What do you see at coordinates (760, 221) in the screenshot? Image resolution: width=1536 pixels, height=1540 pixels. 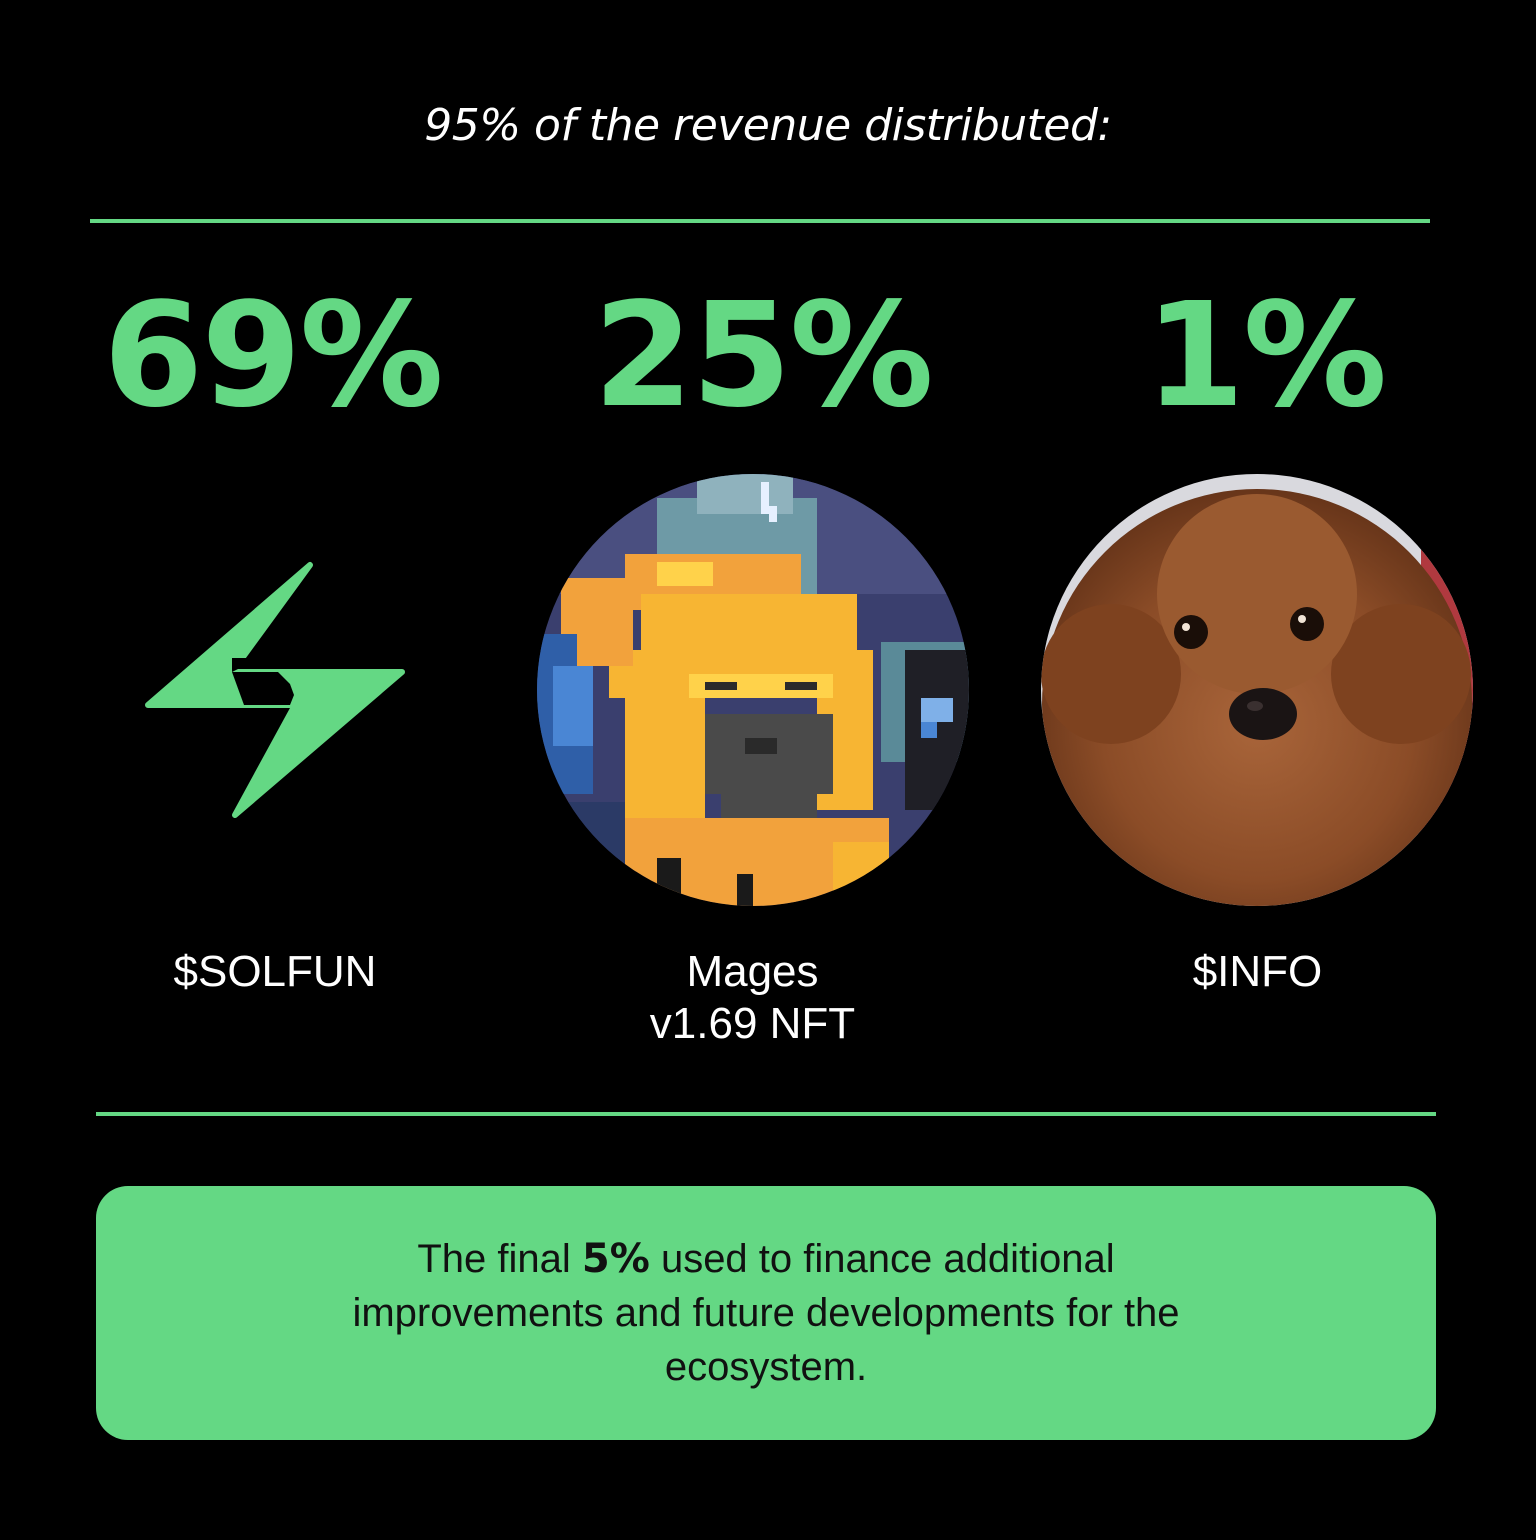 I see `top-divider` at bounding box center [760, 221].